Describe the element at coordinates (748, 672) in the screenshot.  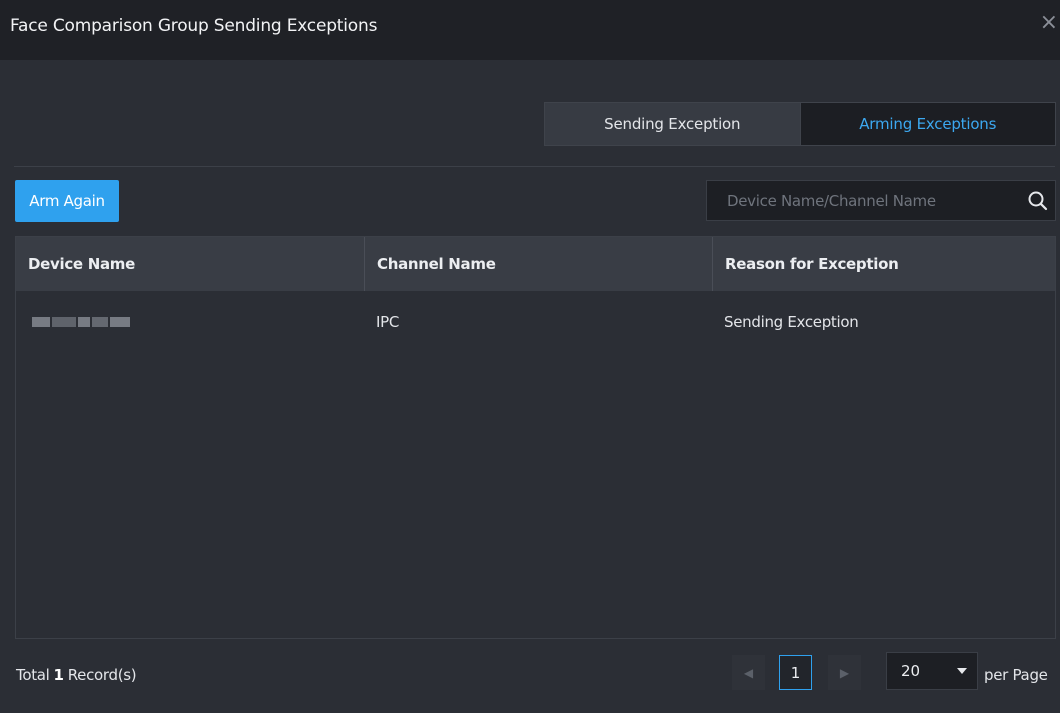
I see `prev-page-icon: ◀` at that location.